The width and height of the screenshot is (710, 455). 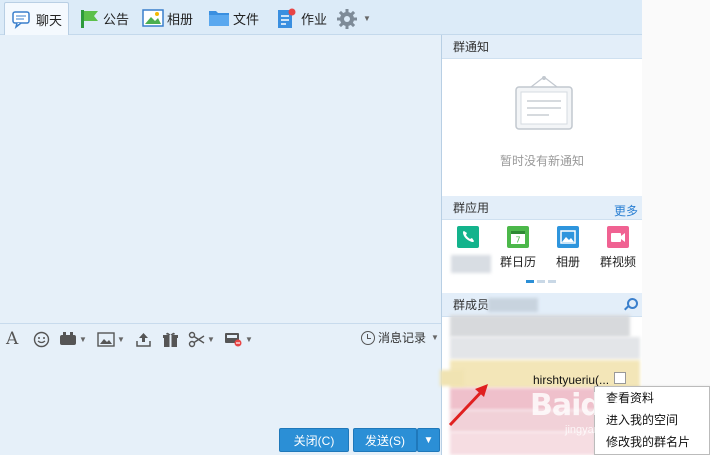 I want to click on app-album-label: 相册, so click(x=567, y=262).